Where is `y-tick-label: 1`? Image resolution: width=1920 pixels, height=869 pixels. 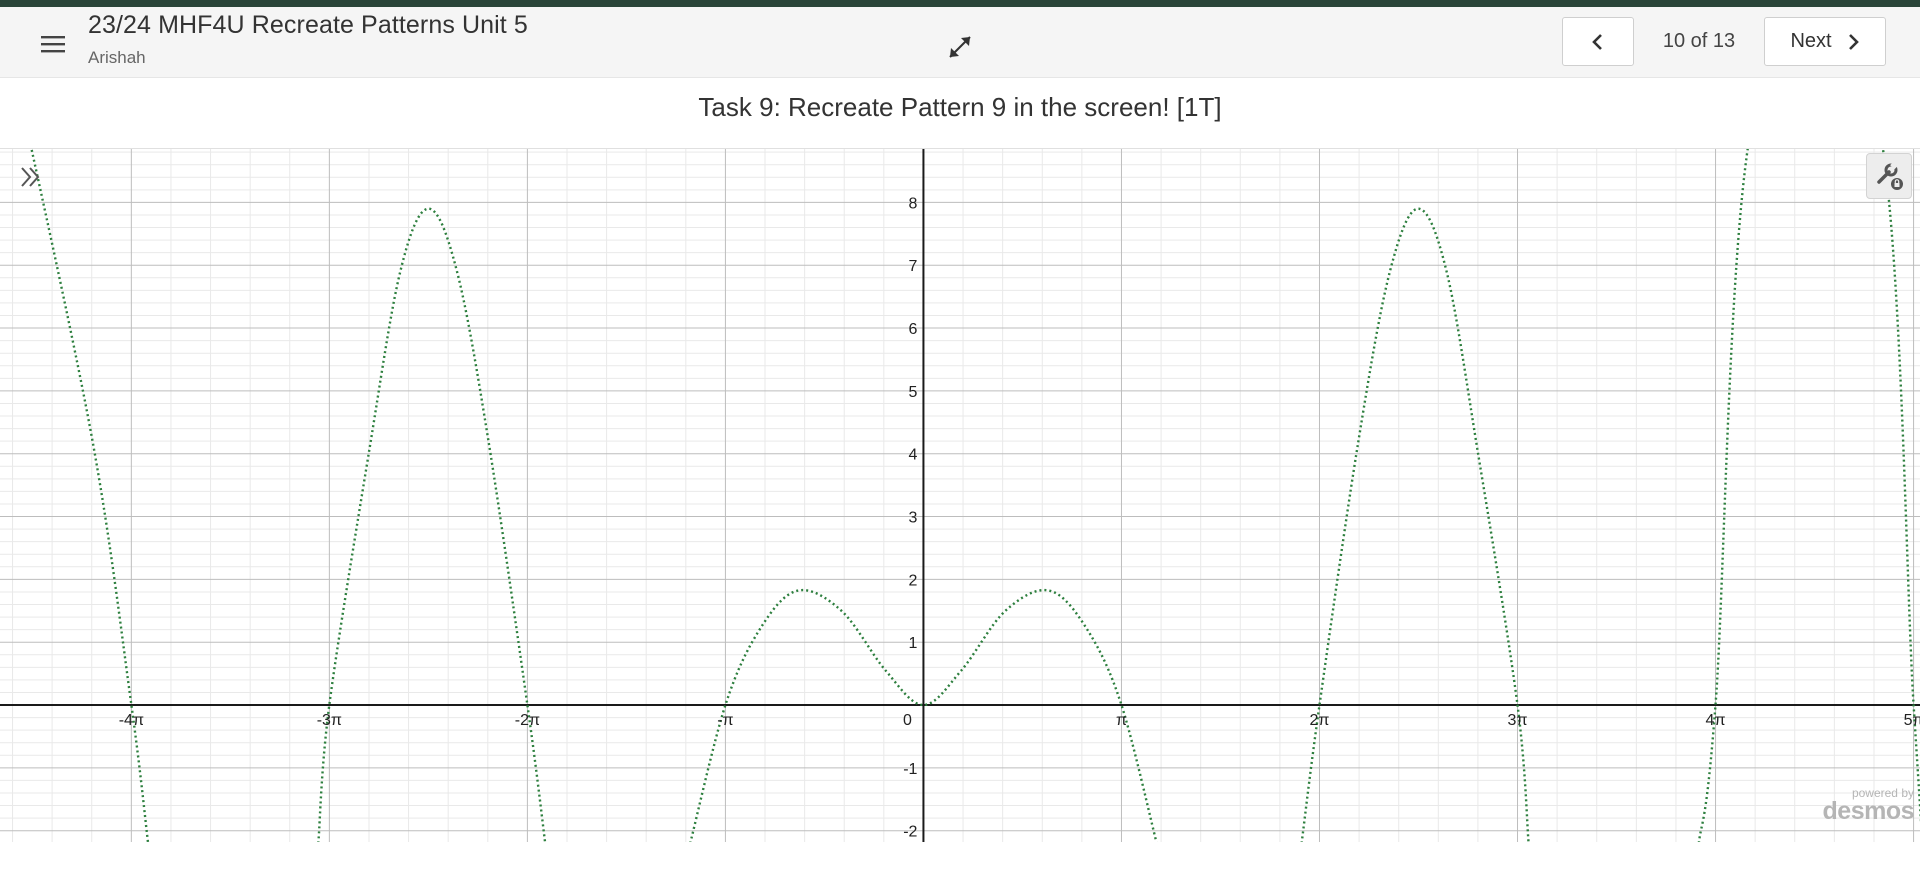
y-tick-label: 1 is located at coordinates (913, 643).